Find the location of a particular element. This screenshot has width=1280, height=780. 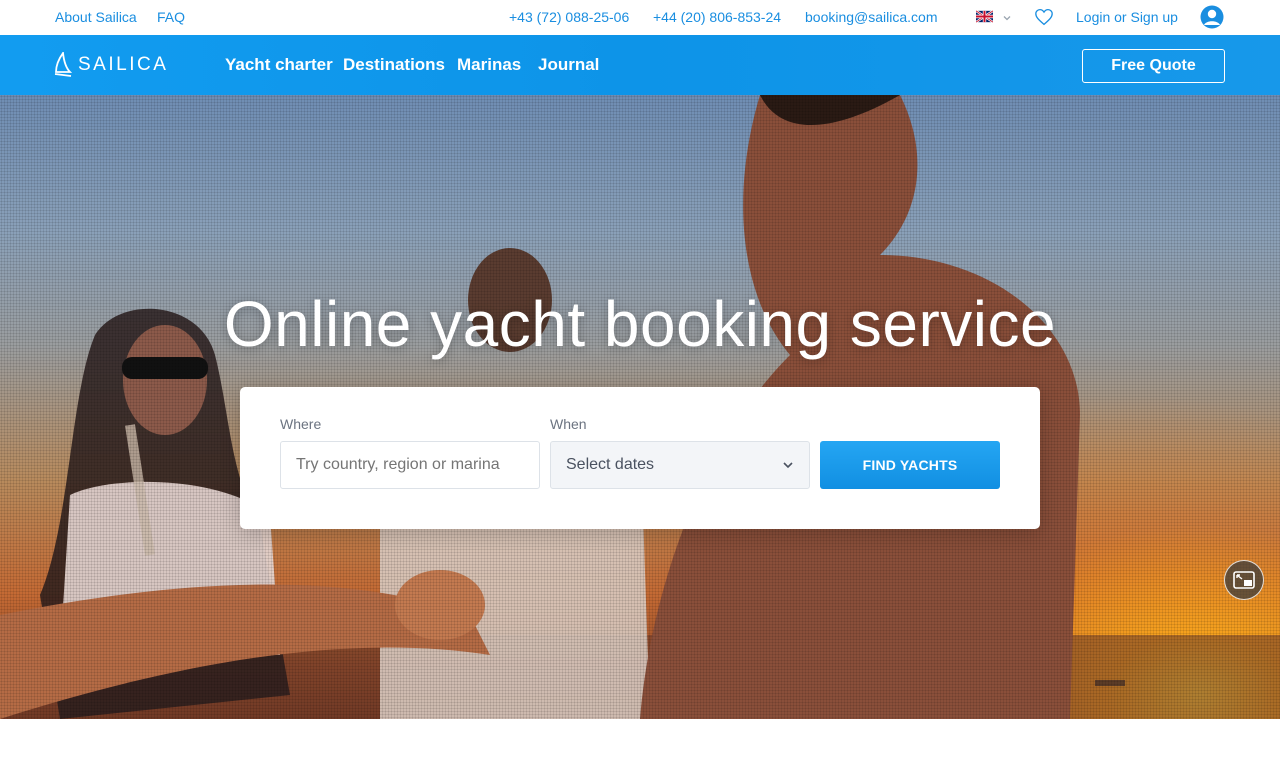

picture-in-picture-icon is located at coordinates (1244, 580).